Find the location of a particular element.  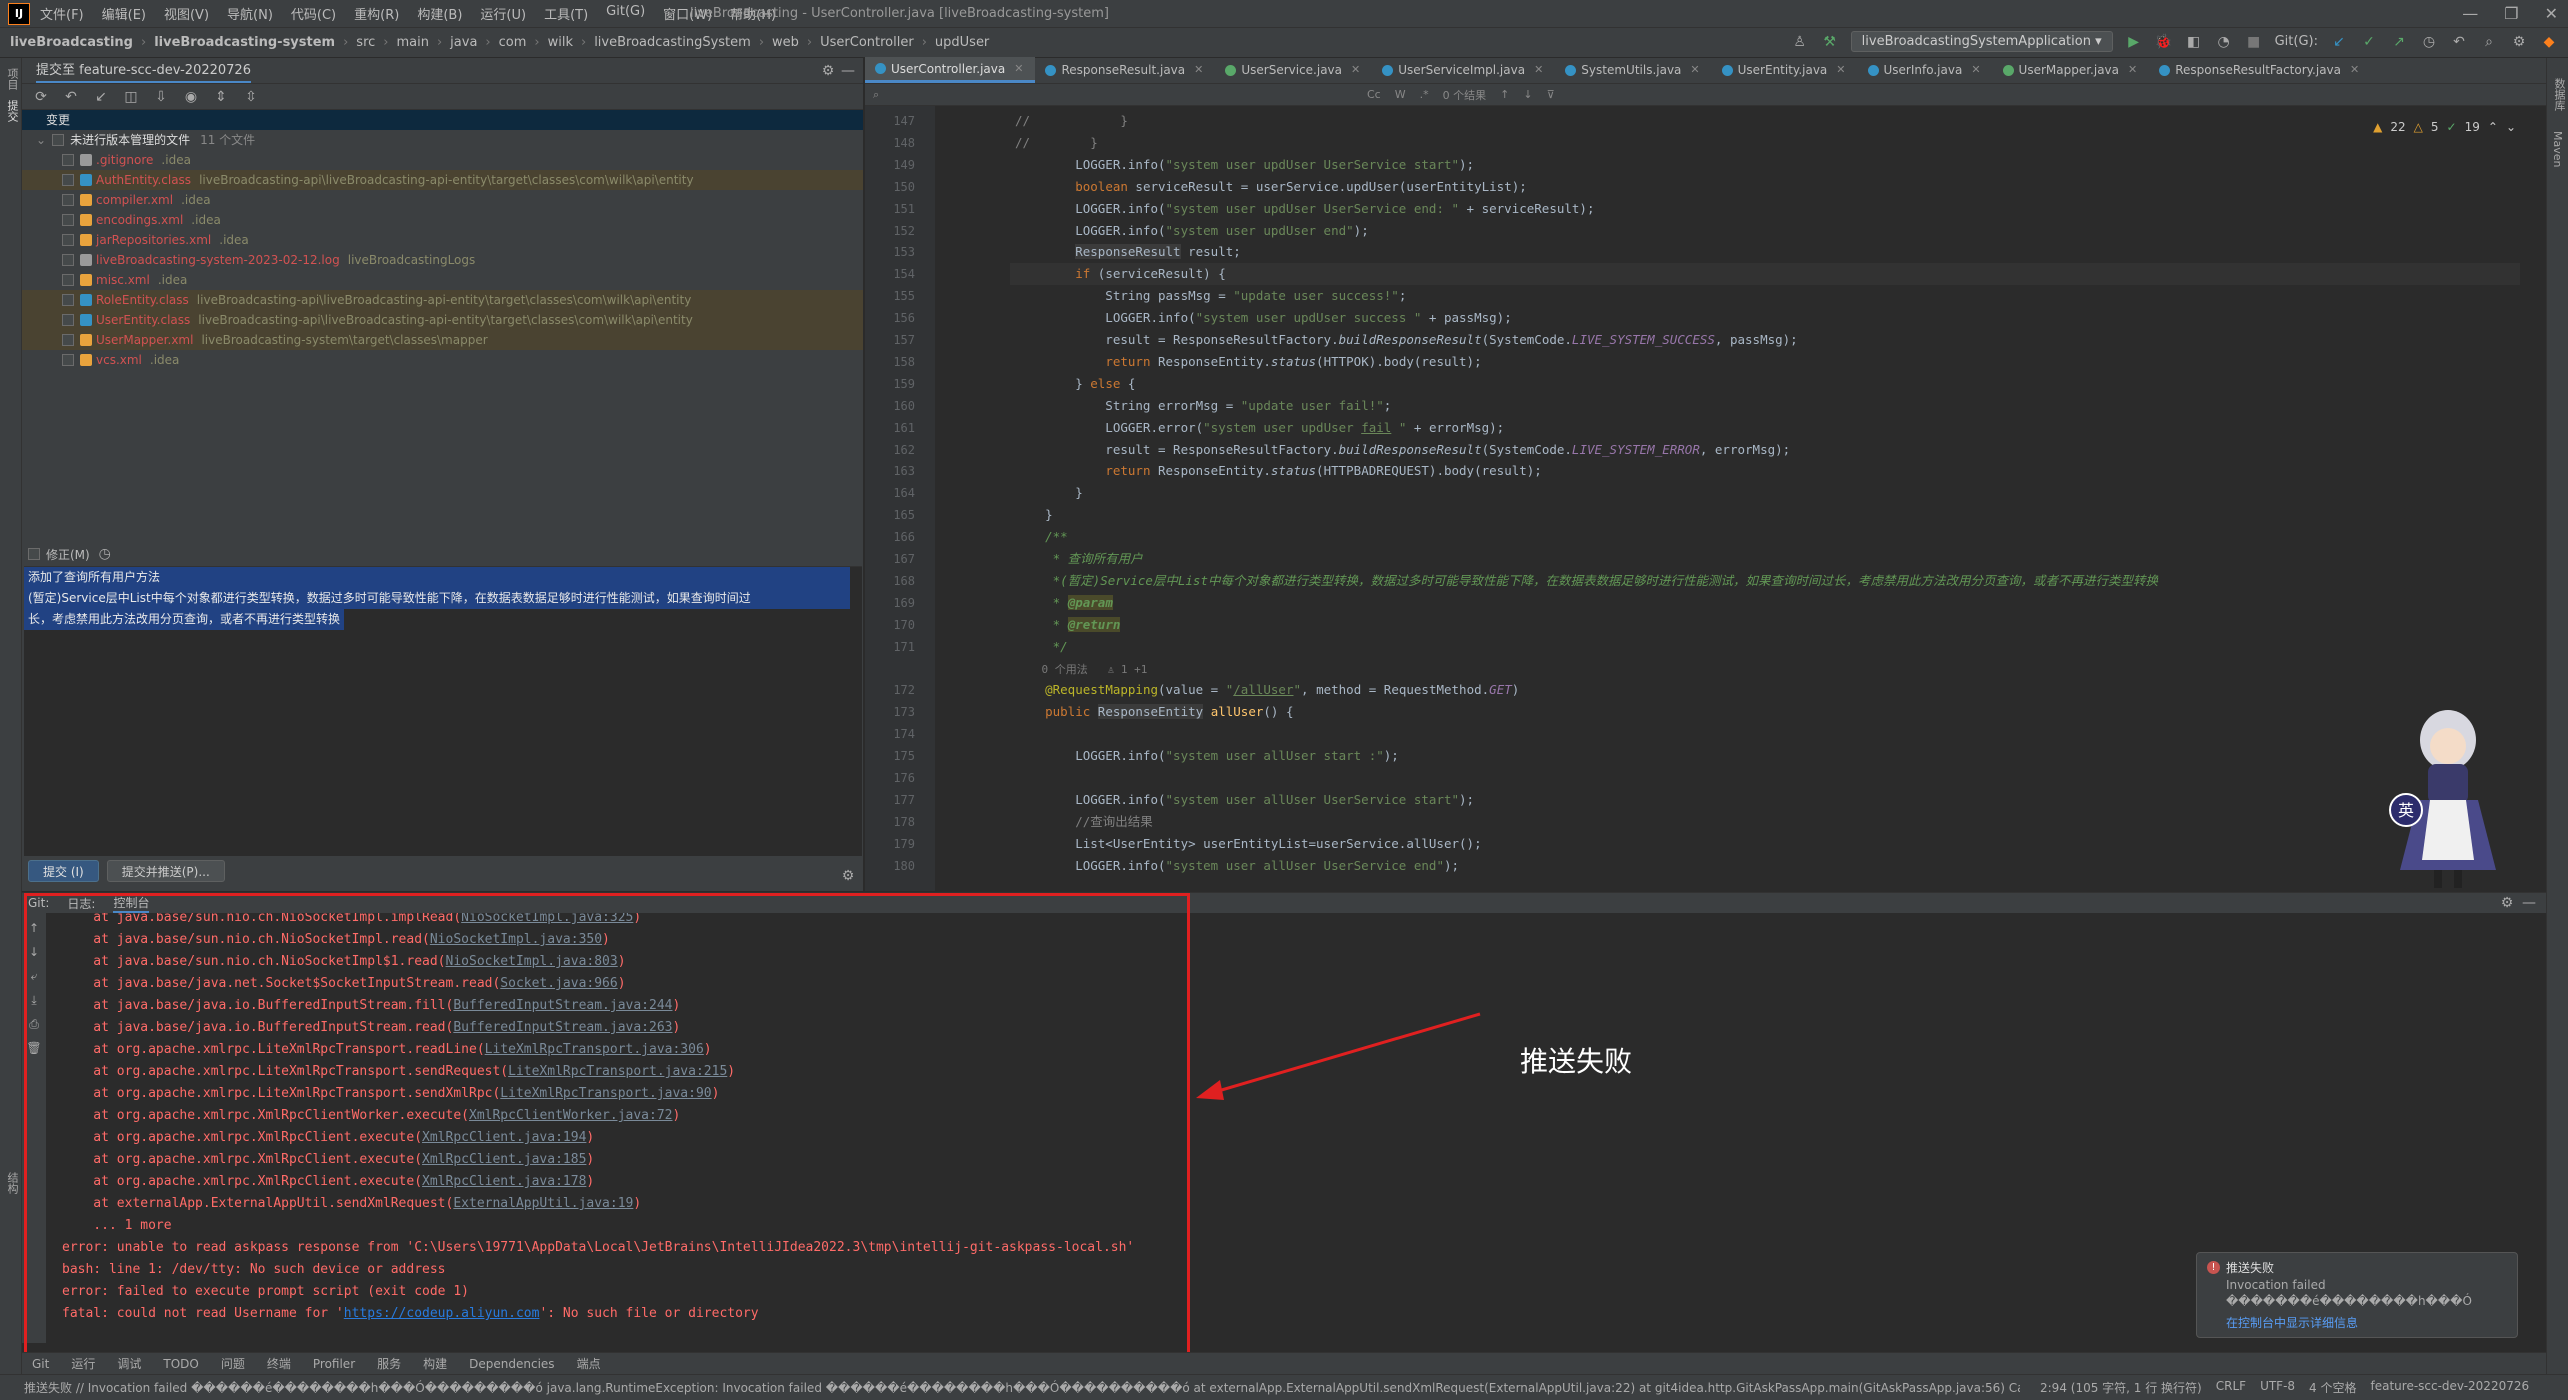

file-row: compiler.xml.idea is located at coordinates (442, 200).